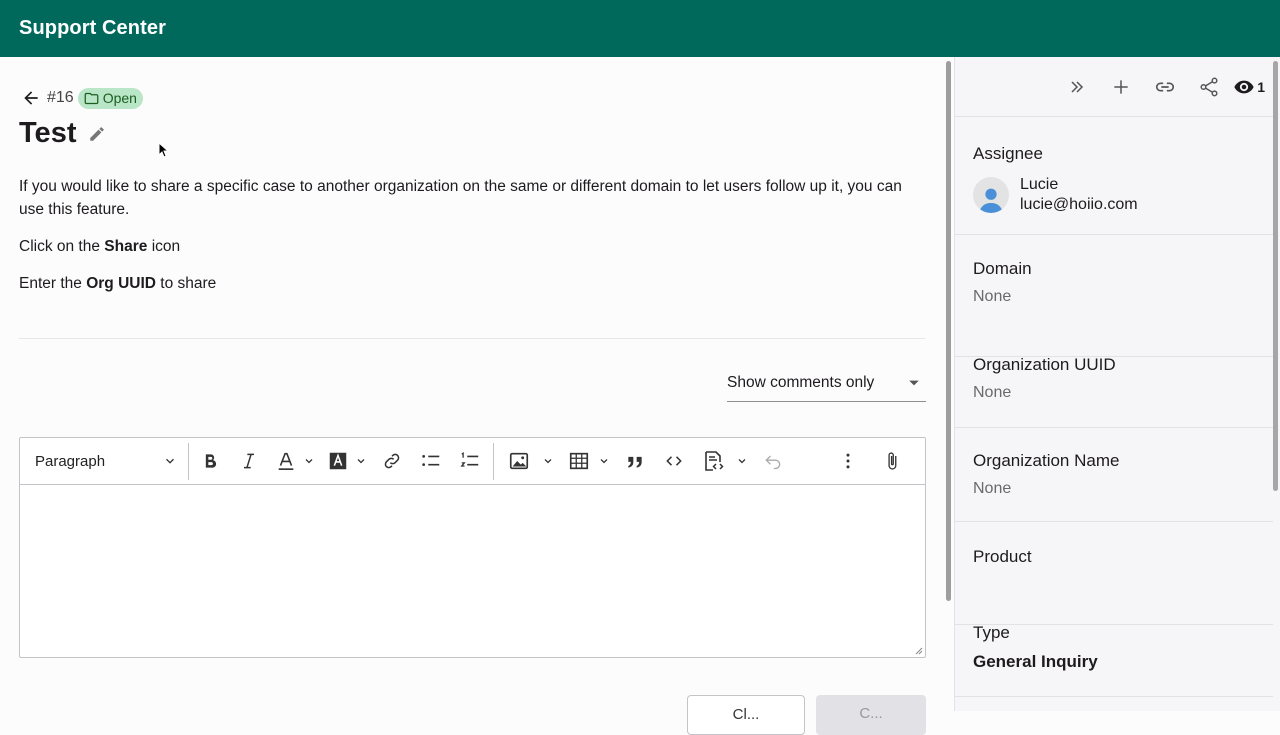  What do you see at coordinates (91, 98) in the screenshot?
I see `folder-icon` at bounding box center [91, 98].